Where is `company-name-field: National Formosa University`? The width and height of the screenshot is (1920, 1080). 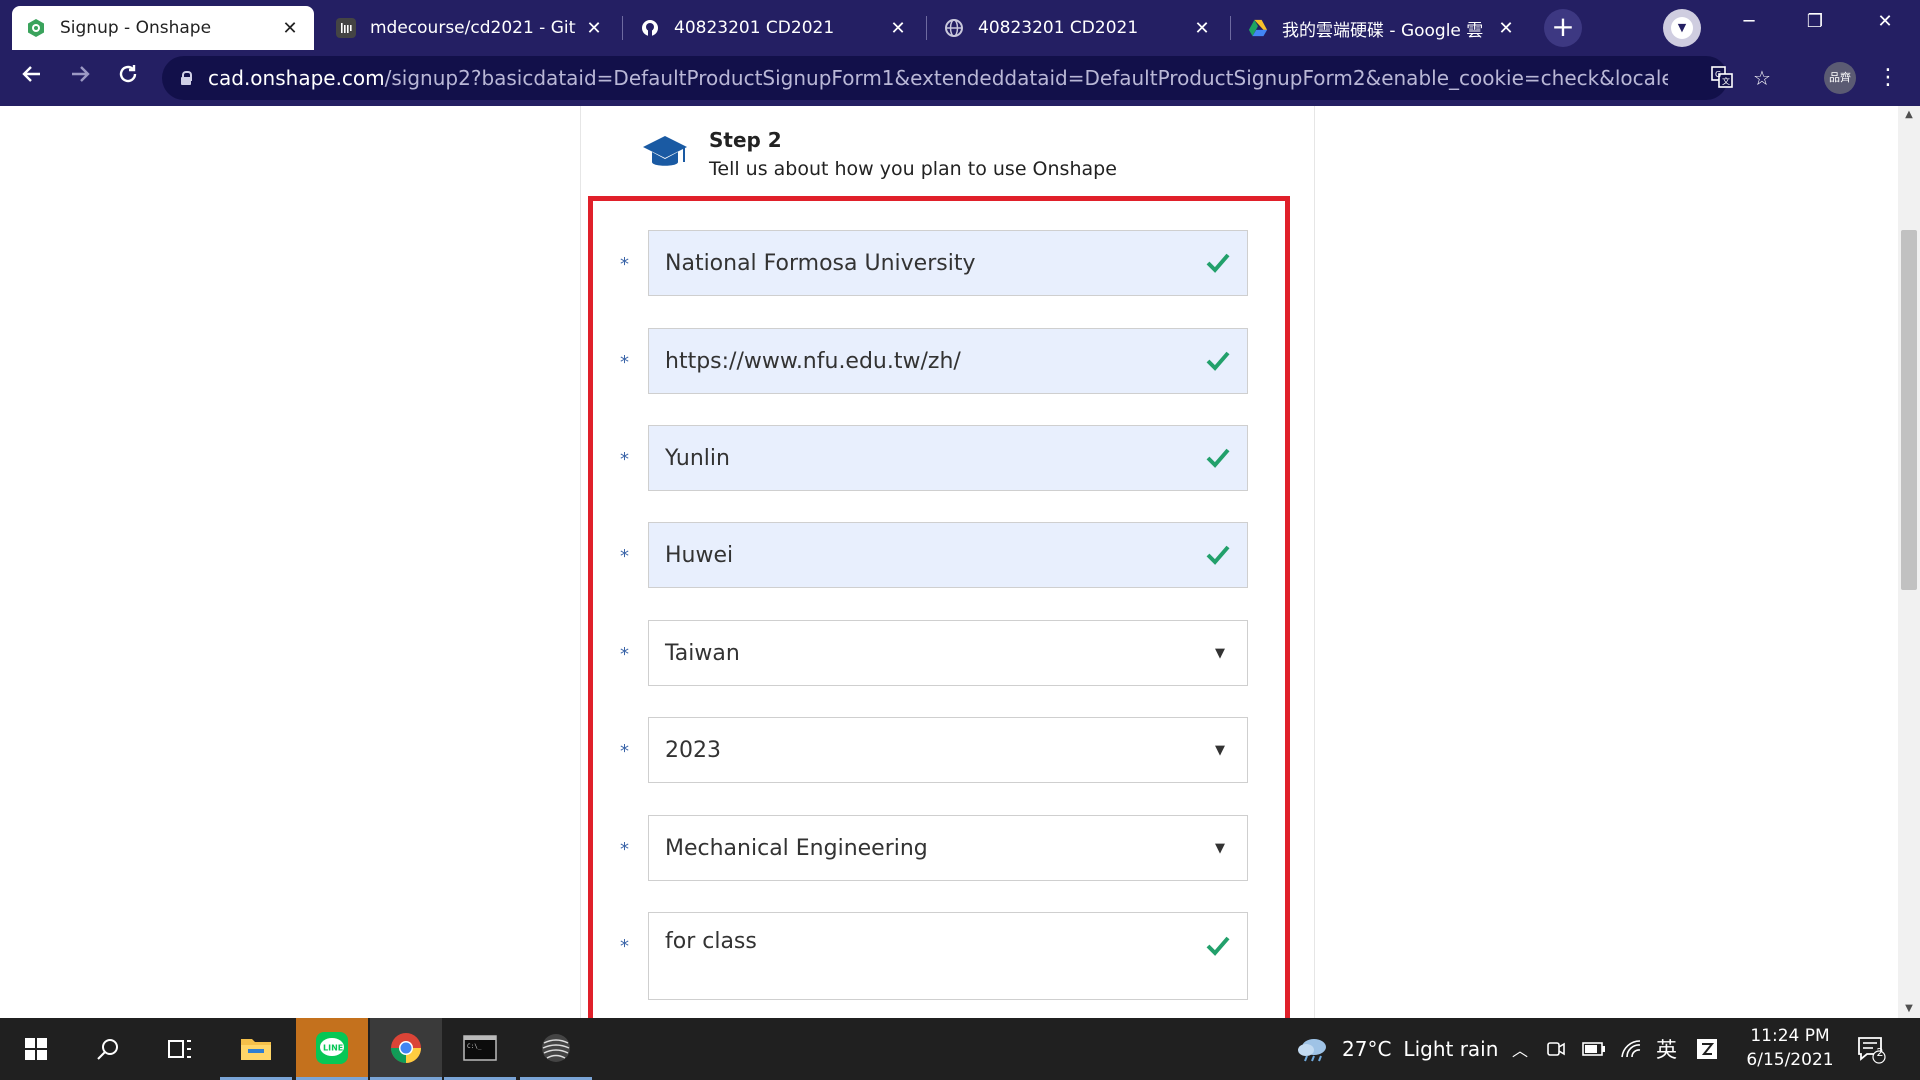 company-name-field: National Formosa University is located at coordinates (948, 263).